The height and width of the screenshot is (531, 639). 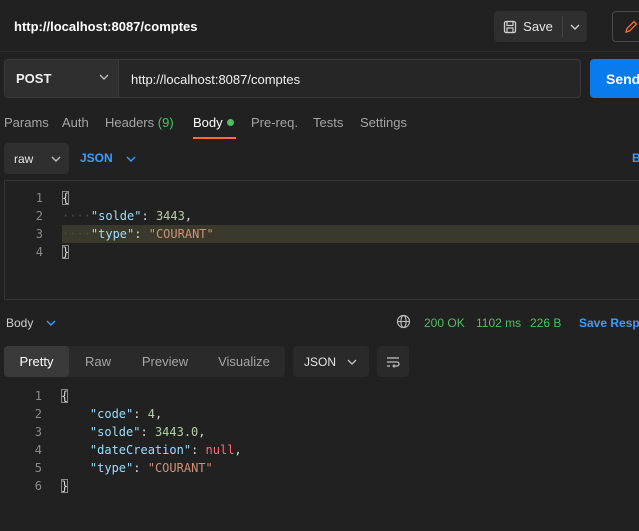 I want to click on save-group: Save, so click(x=540, y=26).